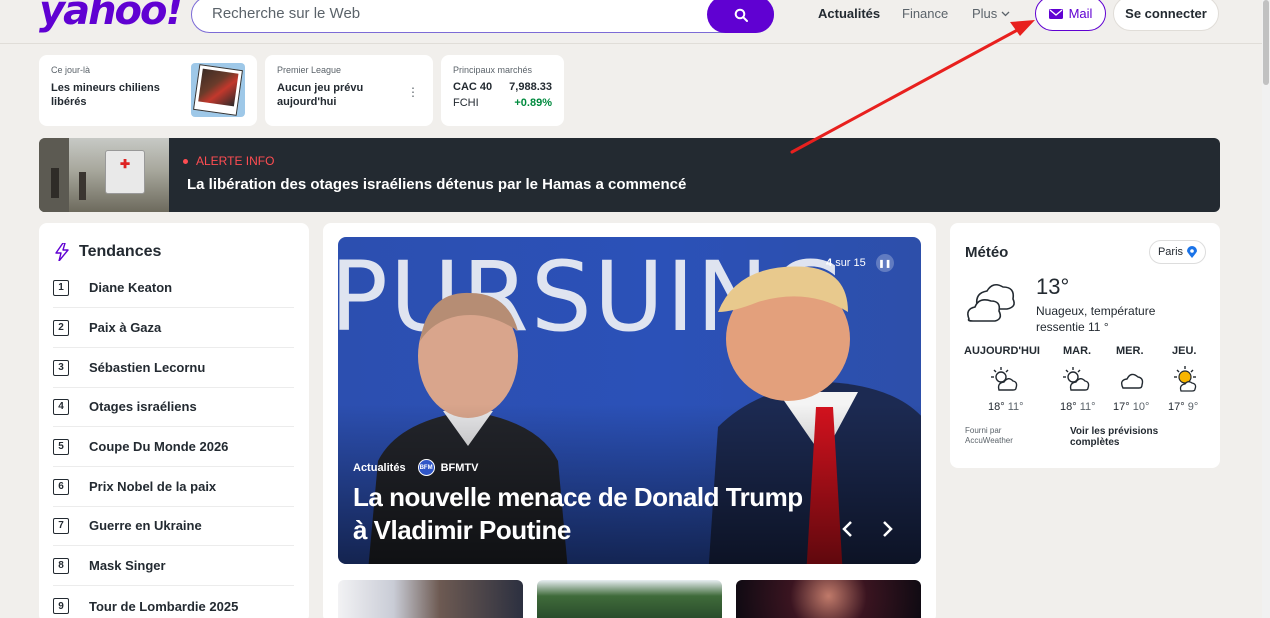  I want to click on carousel-prev-button, so click(847, 529).